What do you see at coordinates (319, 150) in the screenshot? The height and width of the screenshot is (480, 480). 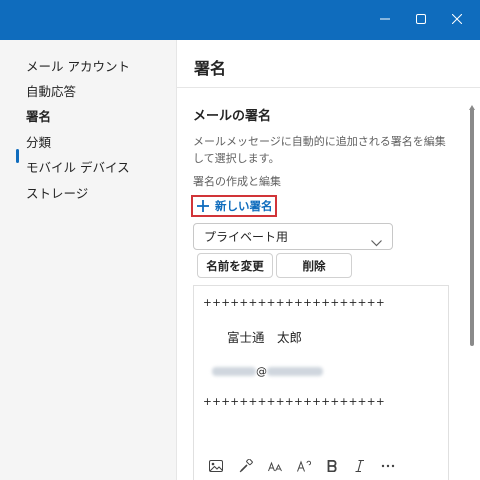 I see `section-description: メールメッセージに自動的に追加される署名を編集して選択します。` at bounding box center [319, 150].